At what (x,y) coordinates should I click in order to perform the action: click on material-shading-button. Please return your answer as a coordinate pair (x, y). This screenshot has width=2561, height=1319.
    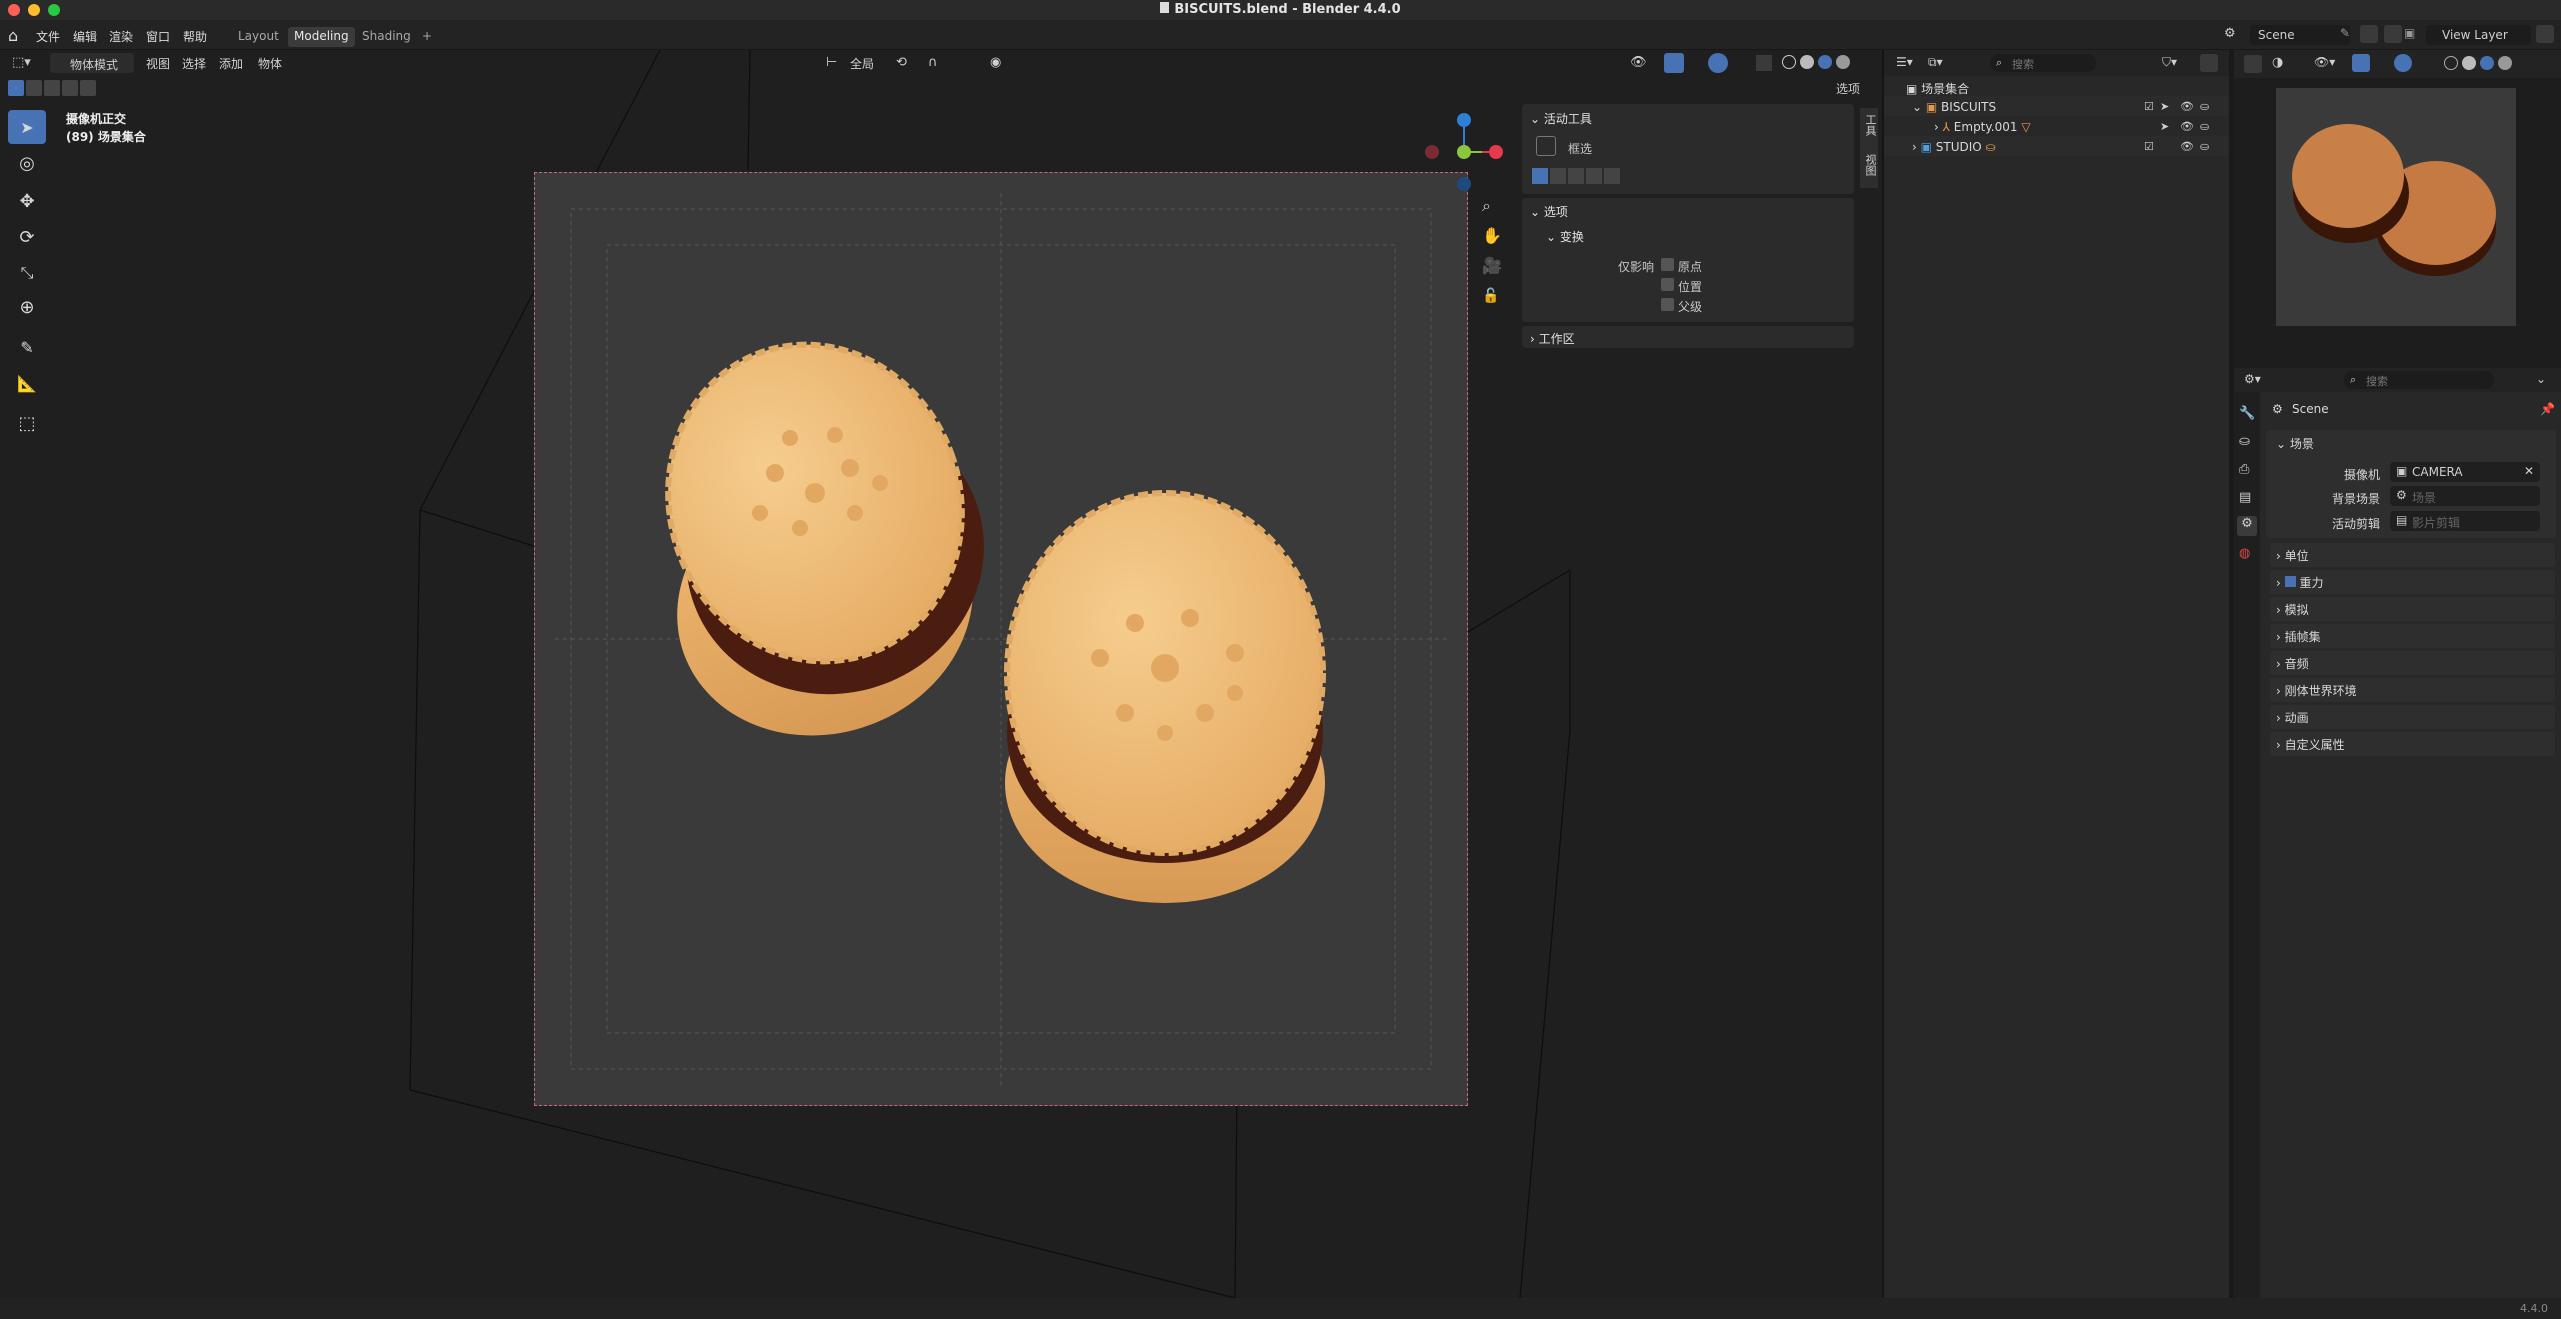
    Looking at the image, I should click on (1825, 62).